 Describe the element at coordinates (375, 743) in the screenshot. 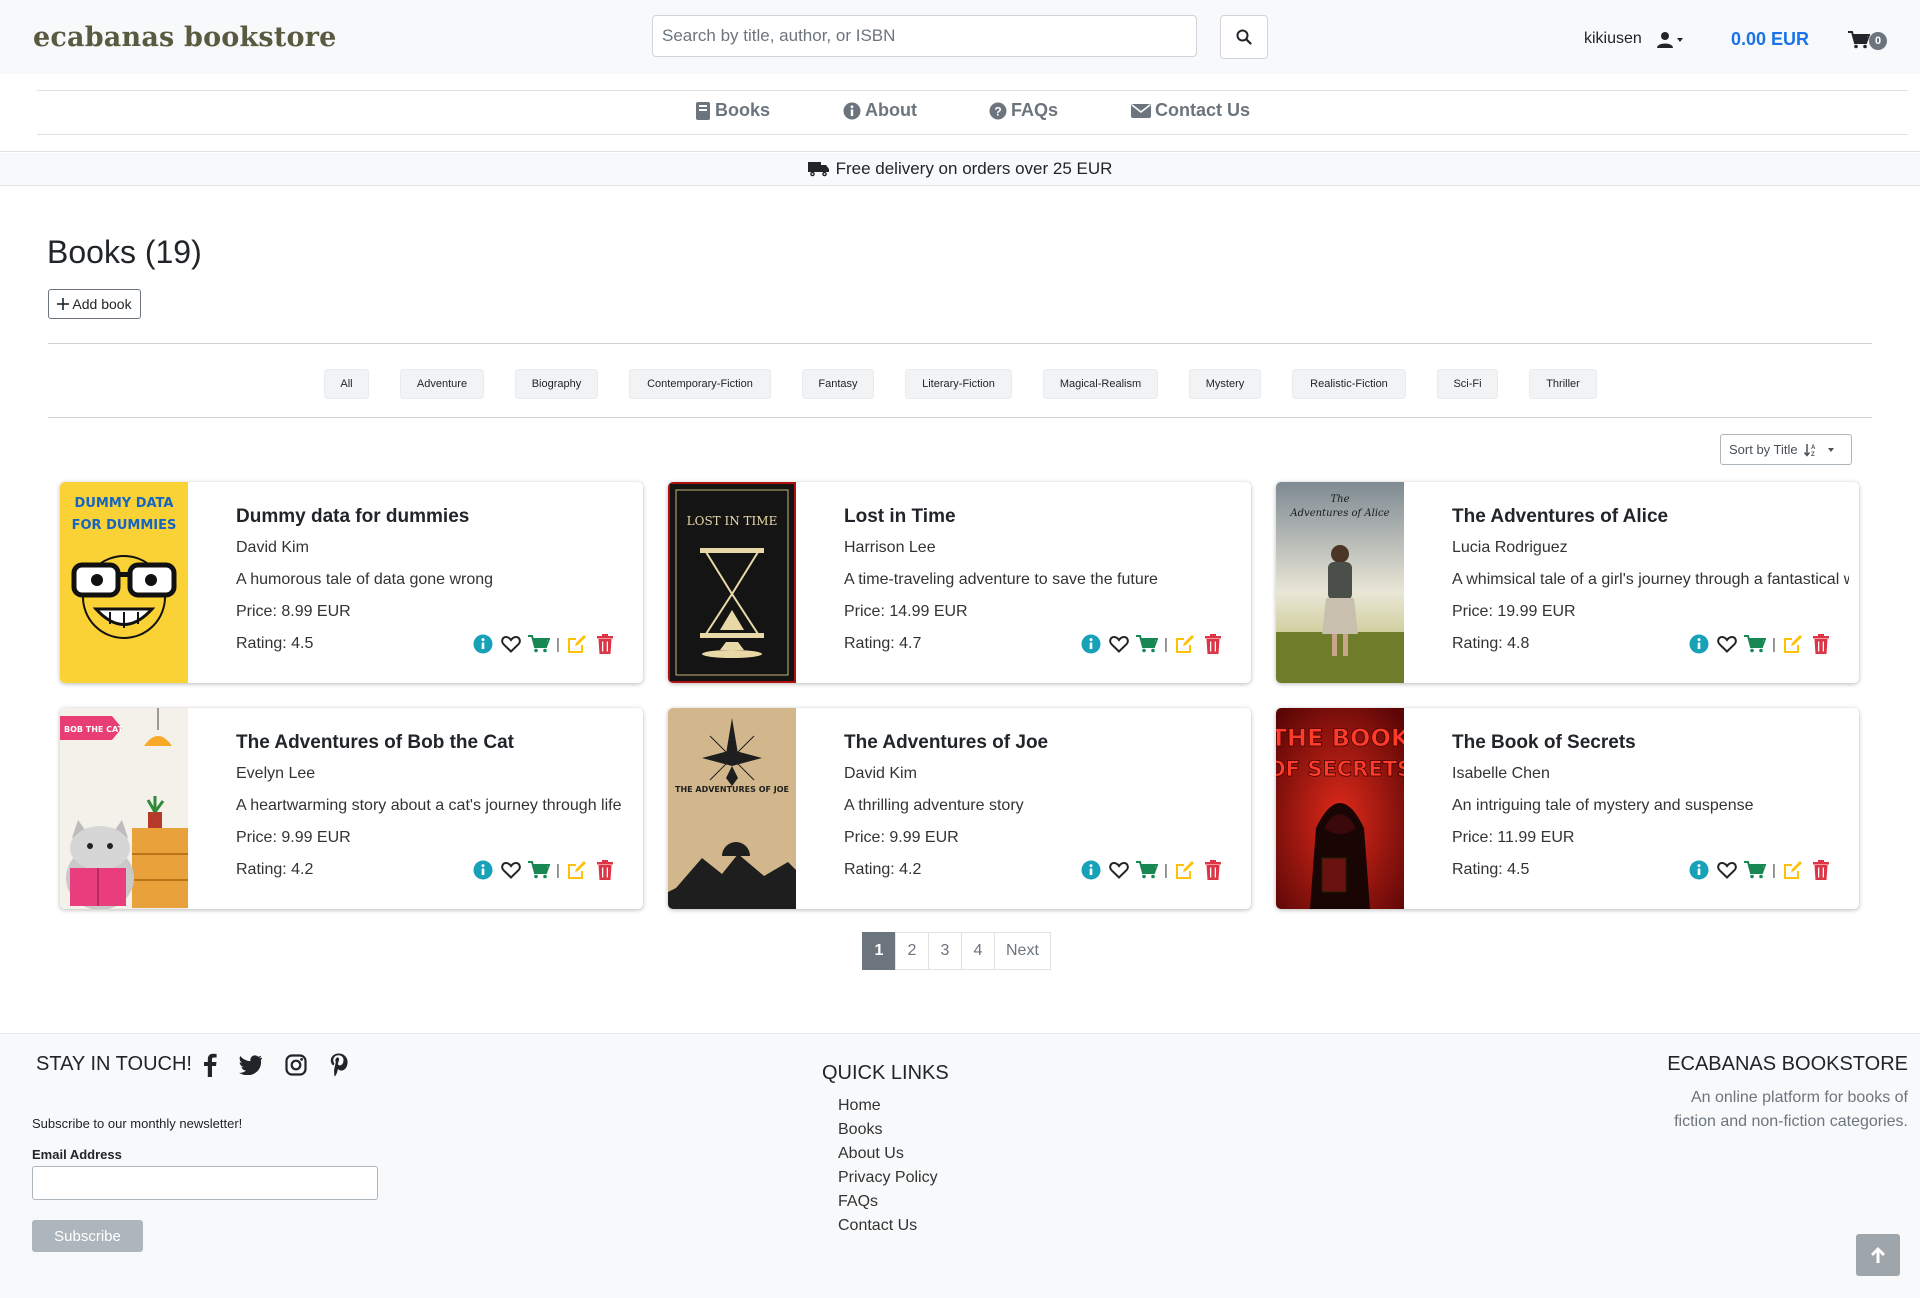

I see `book-title: The Adventures of Bob the Cat` at that location.